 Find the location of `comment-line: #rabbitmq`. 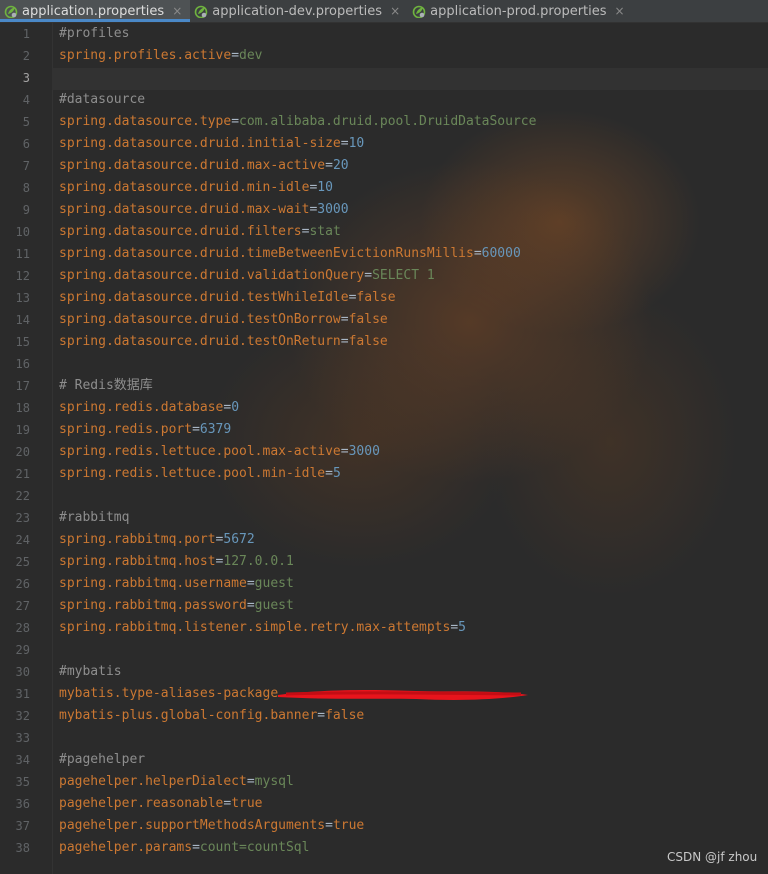

comment-line: #rabbitmq is located at coordinates (94, 518).